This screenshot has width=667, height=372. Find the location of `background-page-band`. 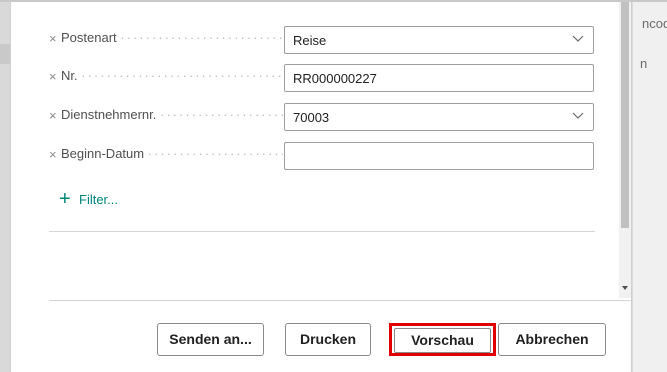

background-page-band is located at coordinates (5, 54).